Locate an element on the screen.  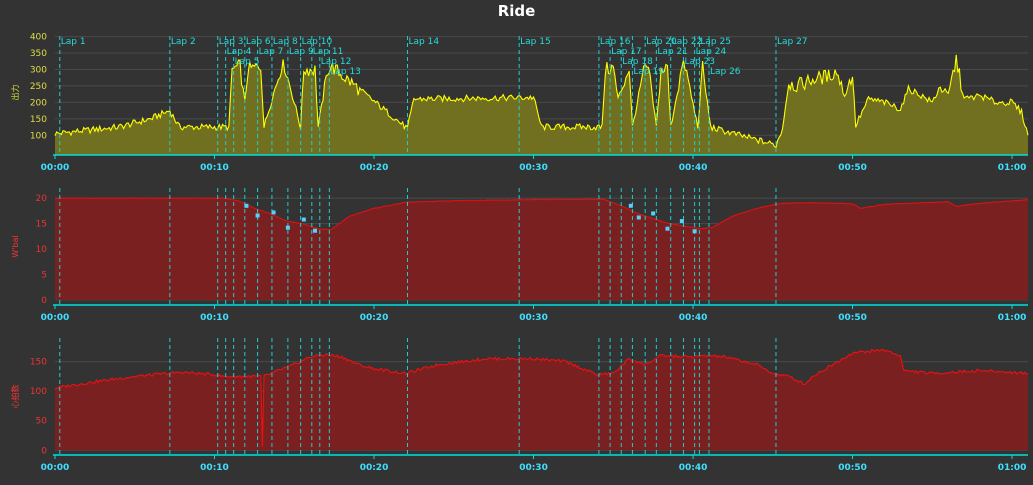
wbal-y-axis-label: W'bal is located at coordinates (15, 246).